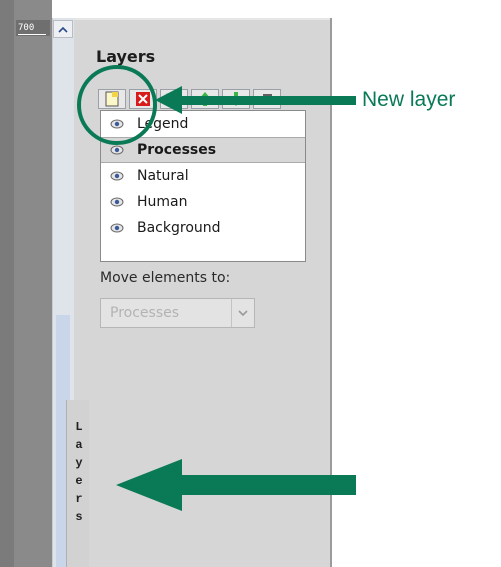 Image resolution: width=501 pixels, height=567 pixels. Describe the element at coordinates (409, 99) in the screenshot. I see `new-layer-callout-label: New layer` at that location.